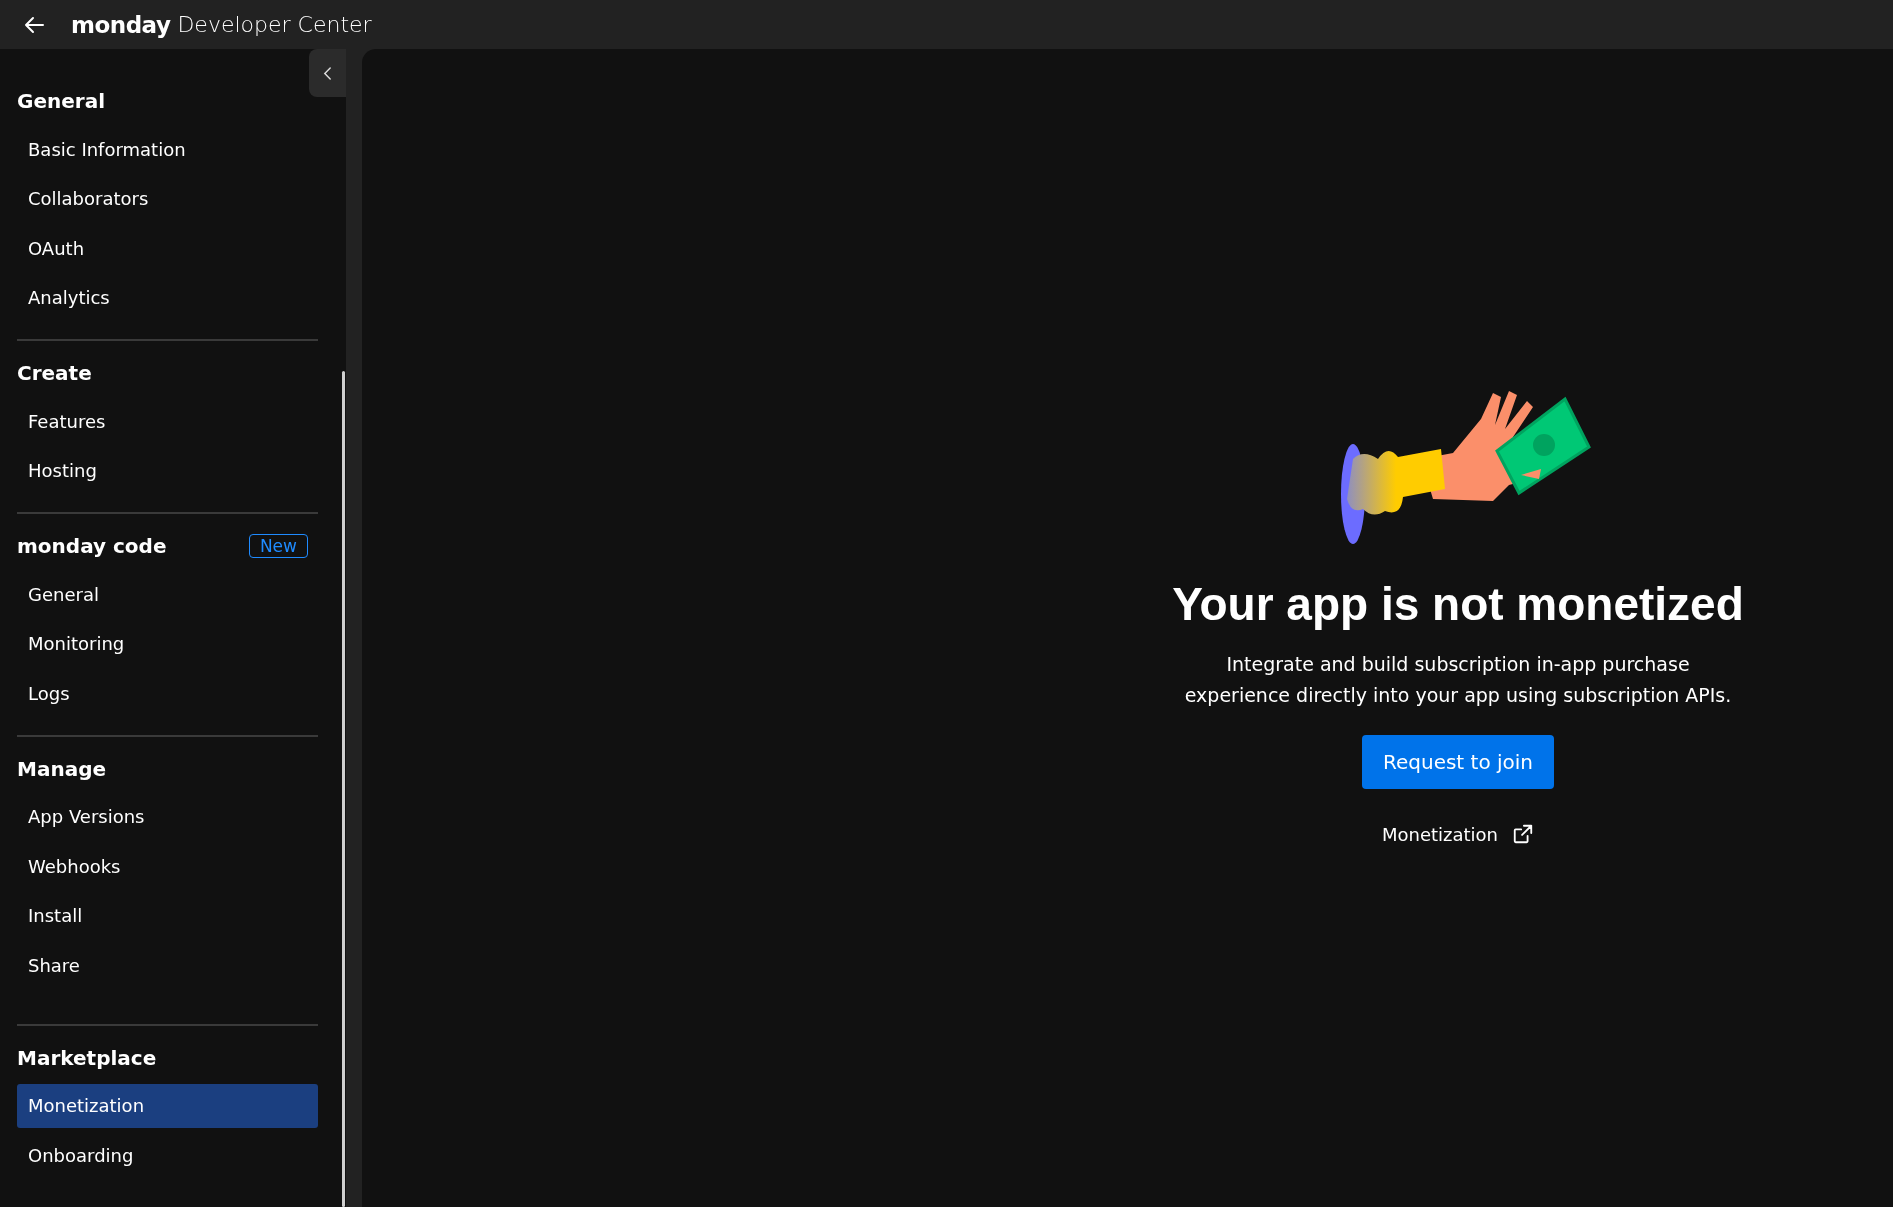  What do you see at coordinates (167, 297) in the screenshot?
I see `sidebar-item: Analytics` at bounding box center [167, 297].